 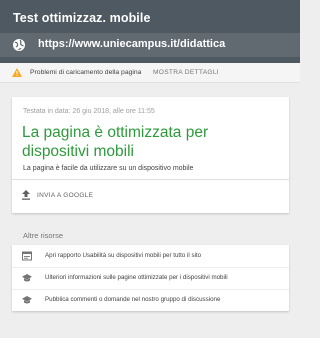 I want to click on show-details-link: MOSTRA DETTAGLI, so click(x=186, y=72).